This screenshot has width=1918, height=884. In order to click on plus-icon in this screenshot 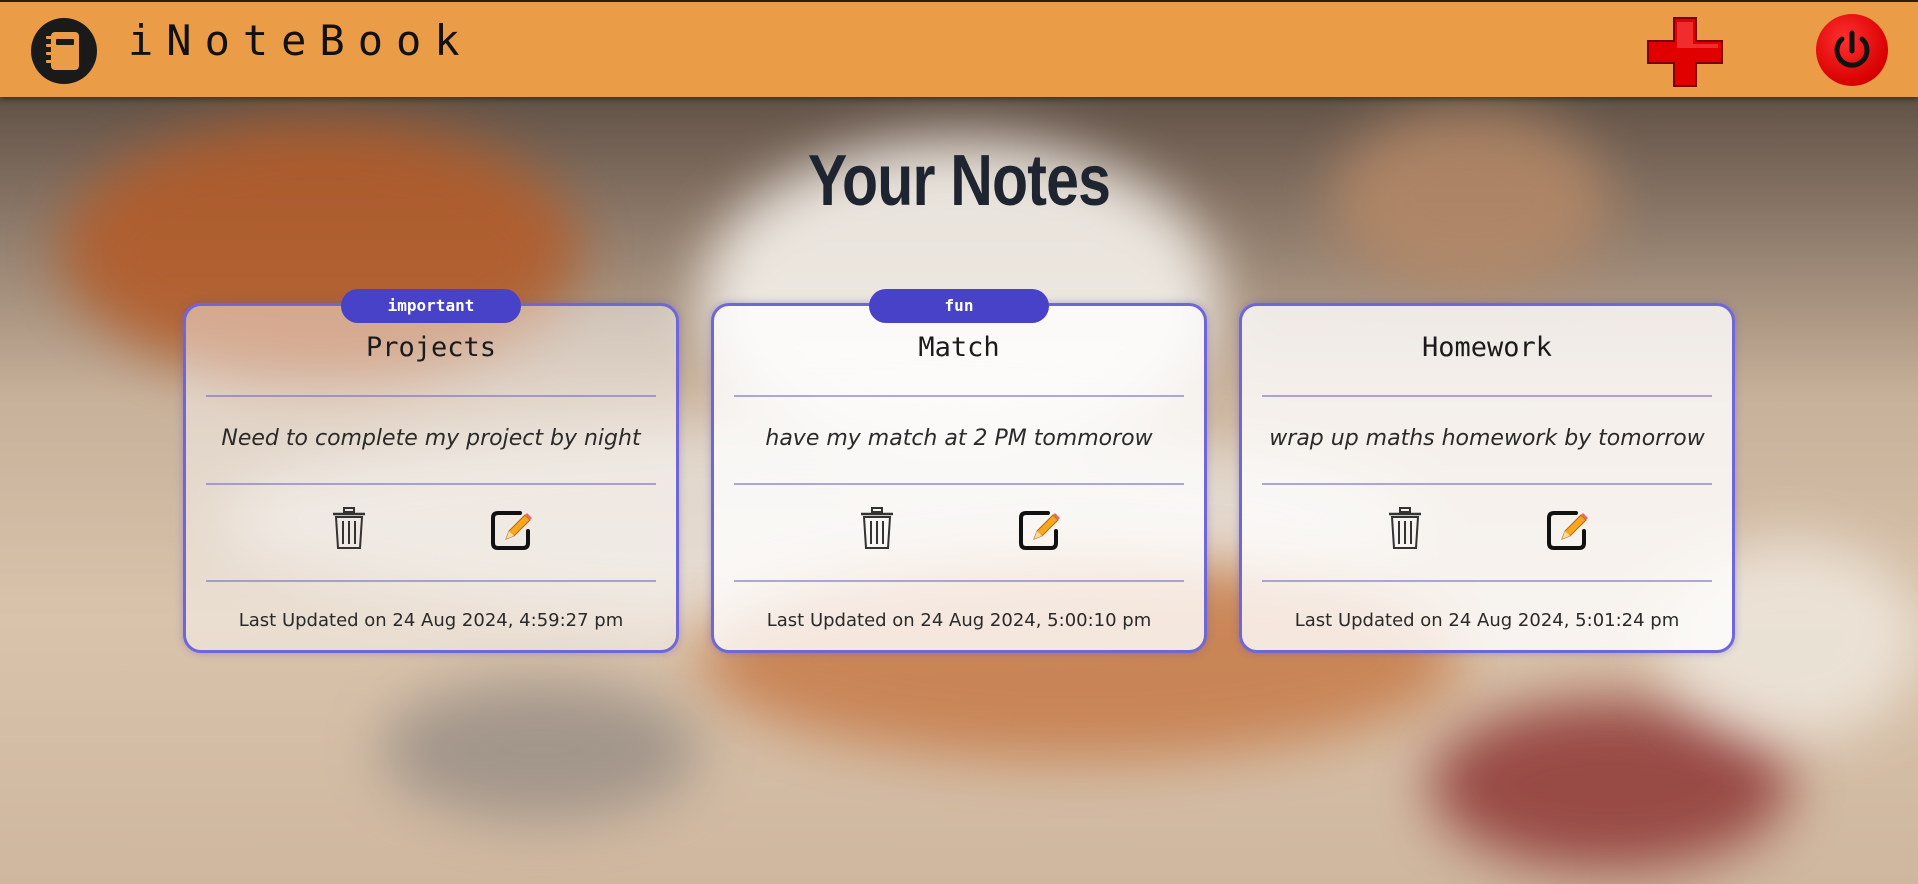, I will do `click(1685, 52)`.